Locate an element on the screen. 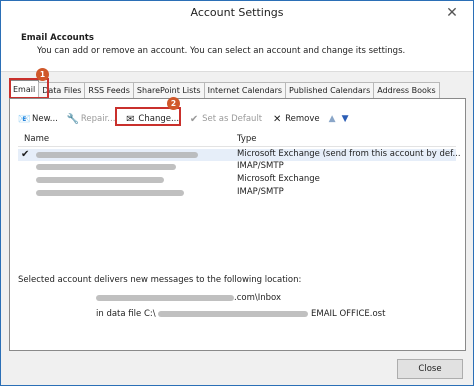 The width and height of the screenshot is (474, 386). new-account-icon: 📧 is located at coordinates (24, 119).